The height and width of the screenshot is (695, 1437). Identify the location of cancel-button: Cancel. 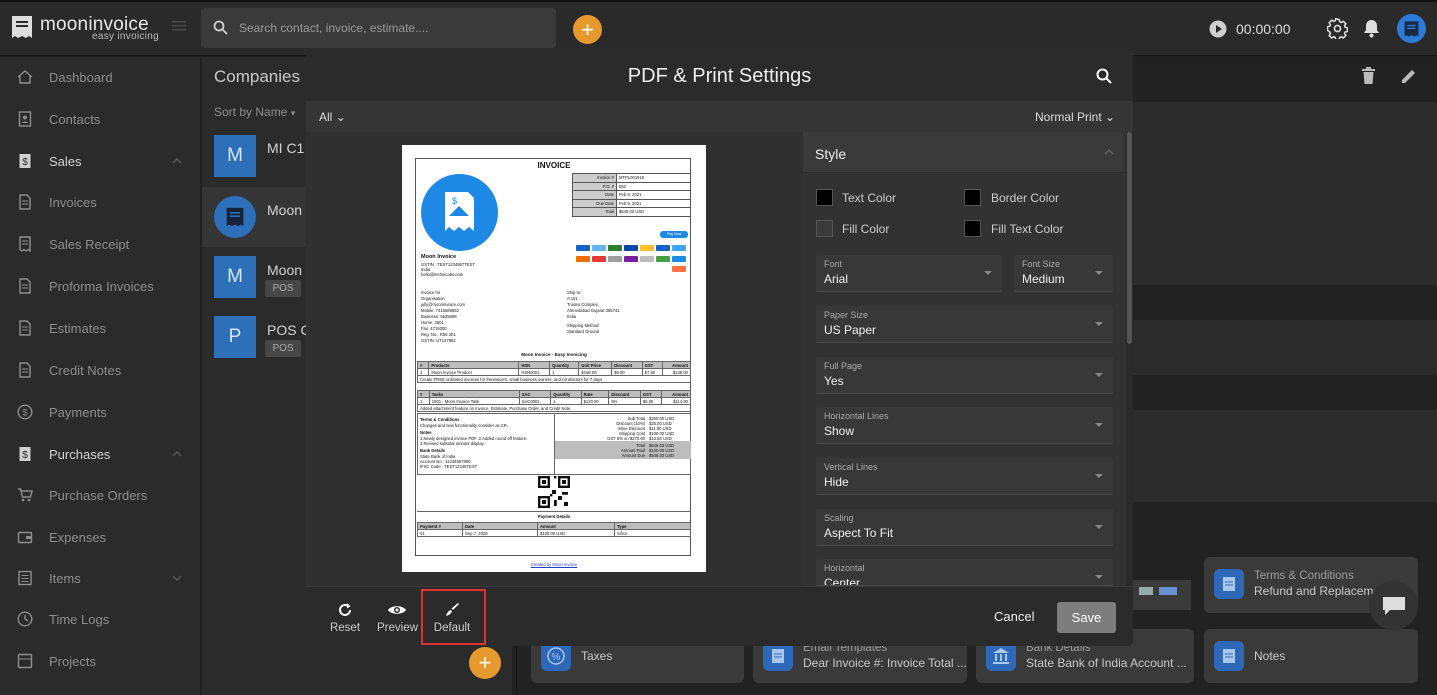
(1014, 616).